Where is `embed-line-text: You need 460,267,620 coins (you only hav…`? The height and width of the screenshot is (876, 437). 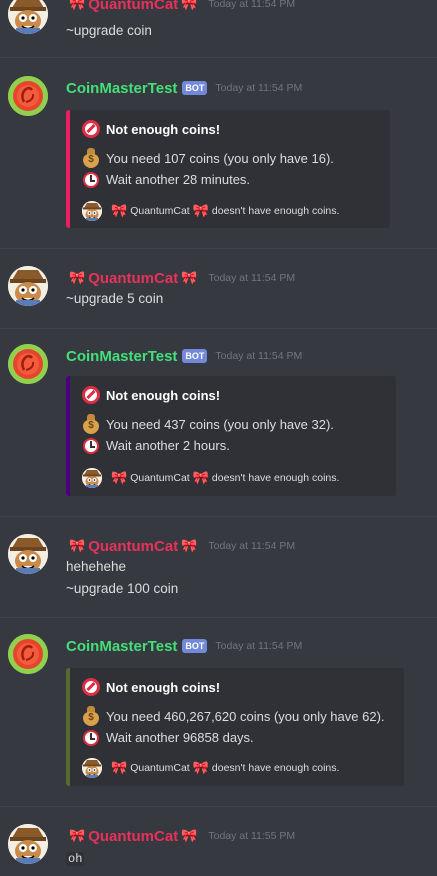
embed-line-text: You need 460,267,620 coins (you only hav… is located at coordinates (245, 716).